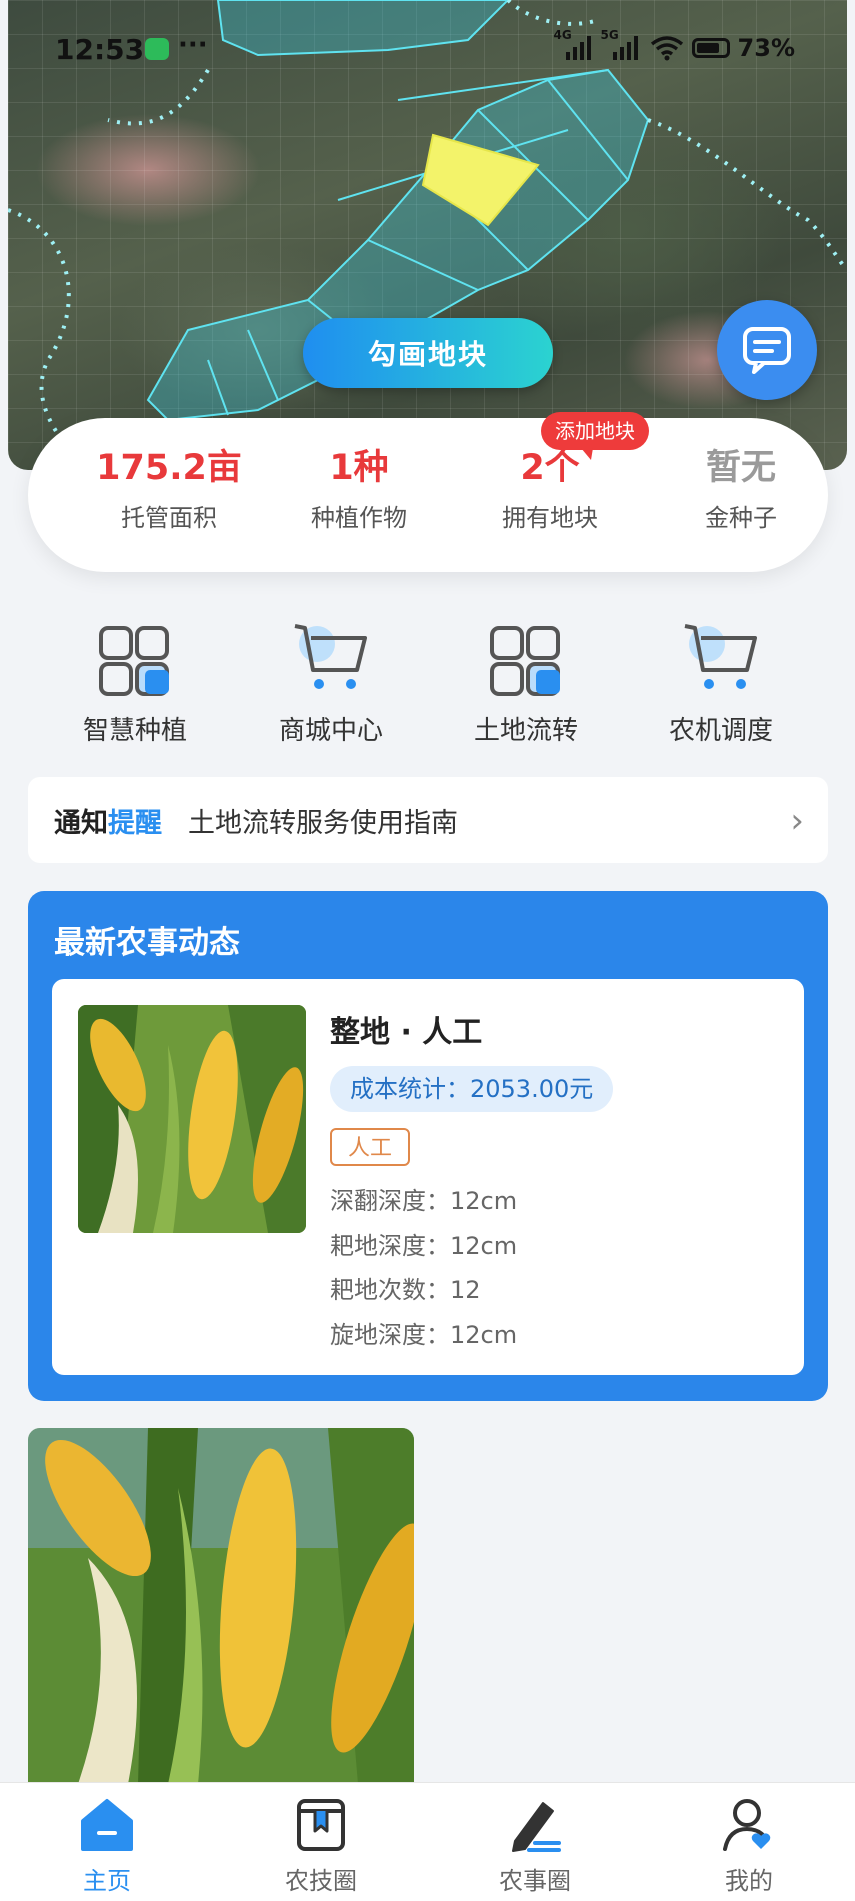 The width and height of the screenshot is (855, 1901). What do you see at coordinates (749, 1825) in the screenshot?
I see `user-icon` at bounding box center [749, 1825].